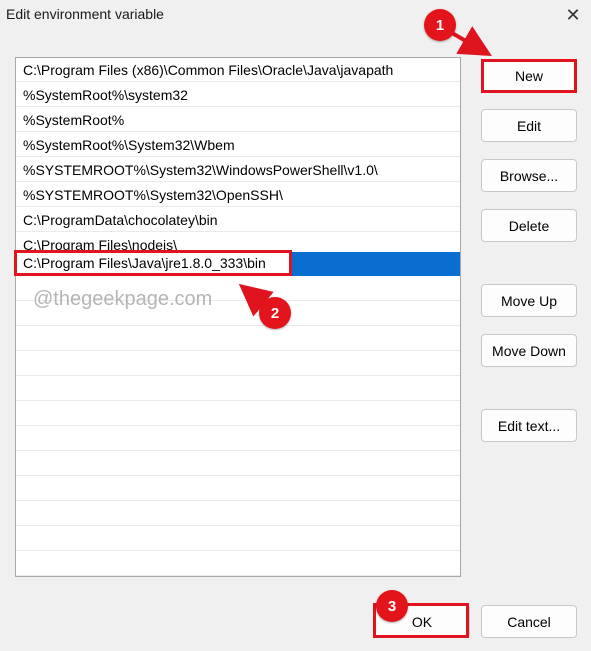 This screenshot has height=651, width=591. Describe the element at coordinates (275, 313) in the screenshot. I see `step-2-badge: 2` at that location.